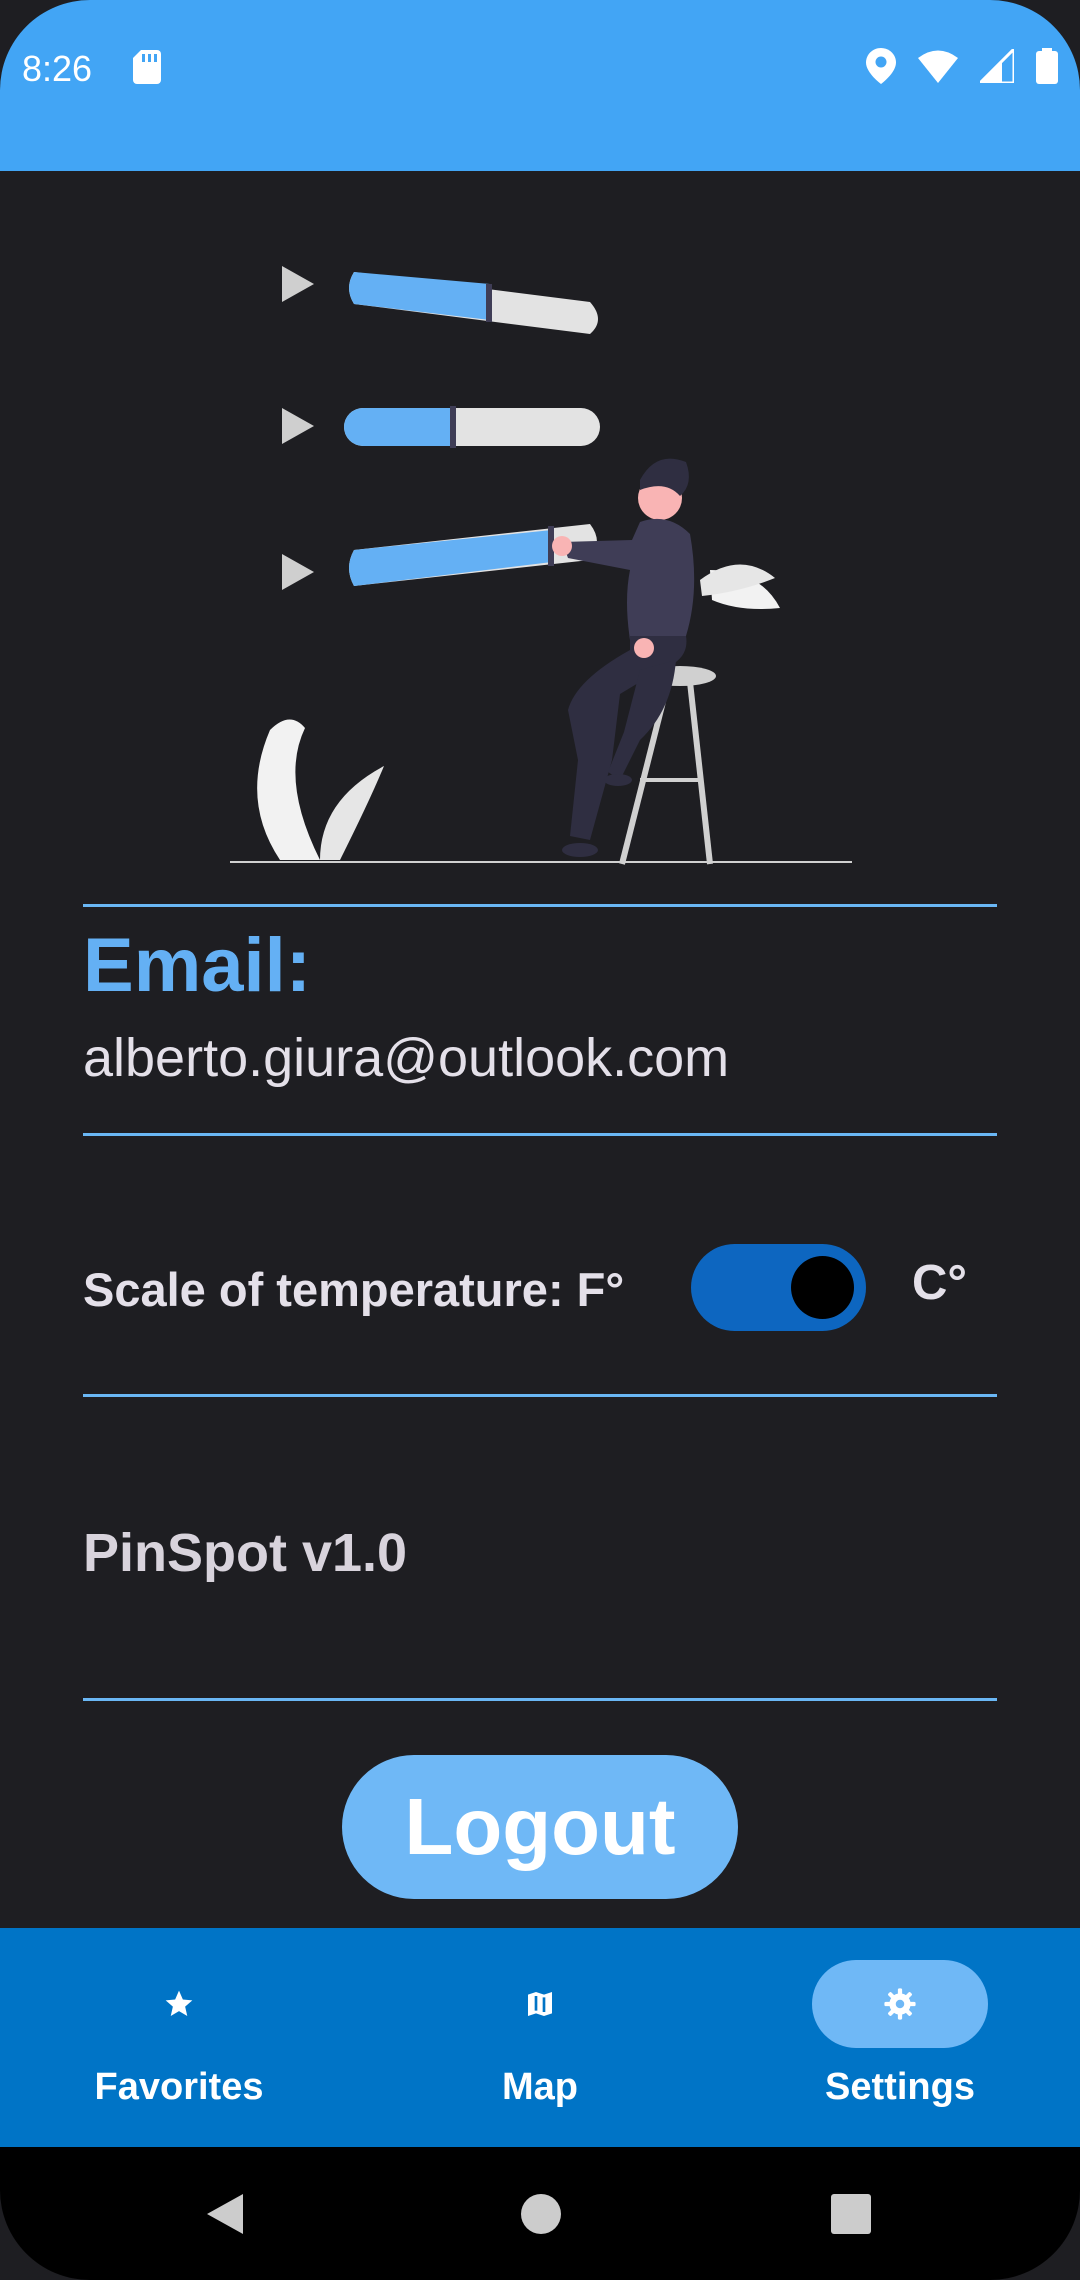 Image resolution: width=1080 pixels, height=2280 pixels. What do you see at coordinates (540, 1827) in the screenshot?
I see `logout-button: Logout` at bounding box center [540, 1827].